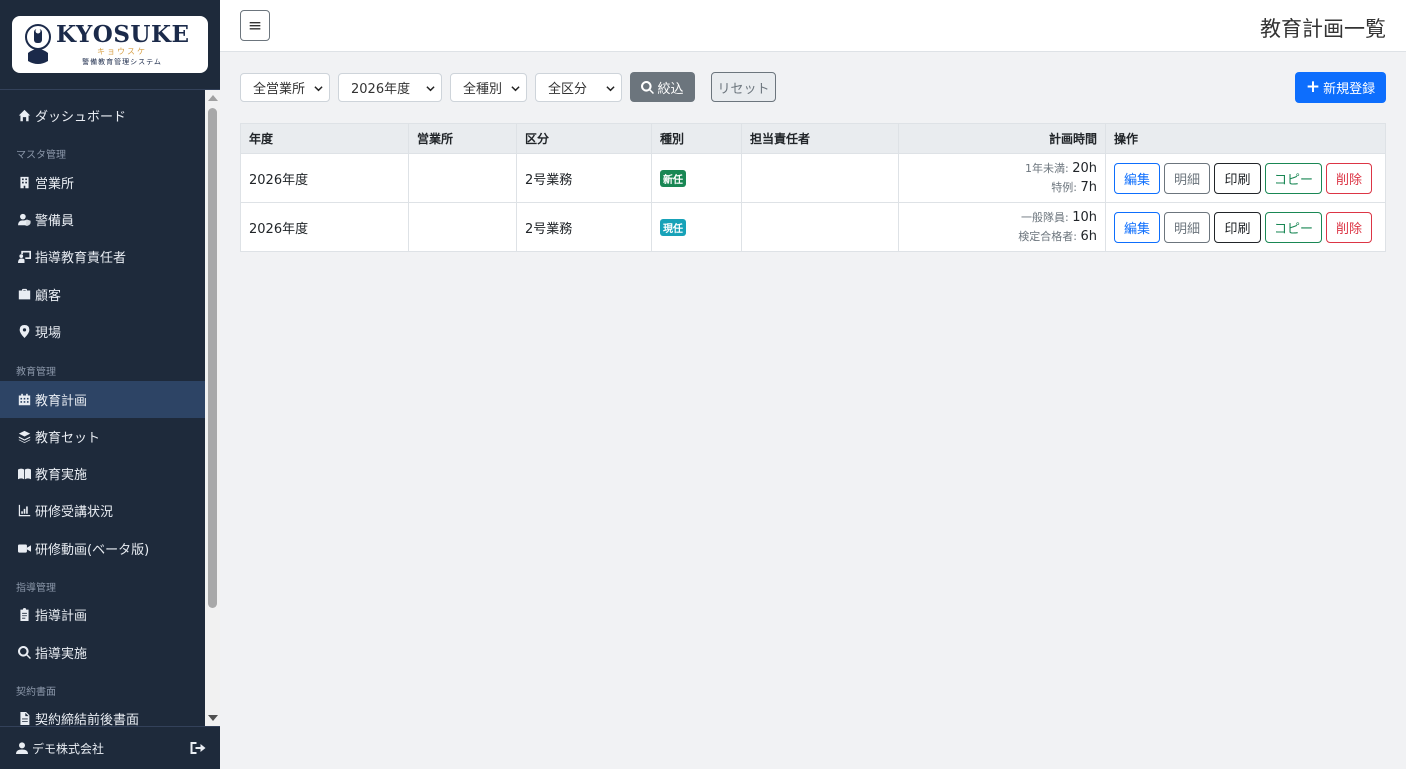  What do you see at coordinates (102, 182) in the screenshot?
I see `sidebar-item-offices: 営業所` at bounding box center [102, 182].